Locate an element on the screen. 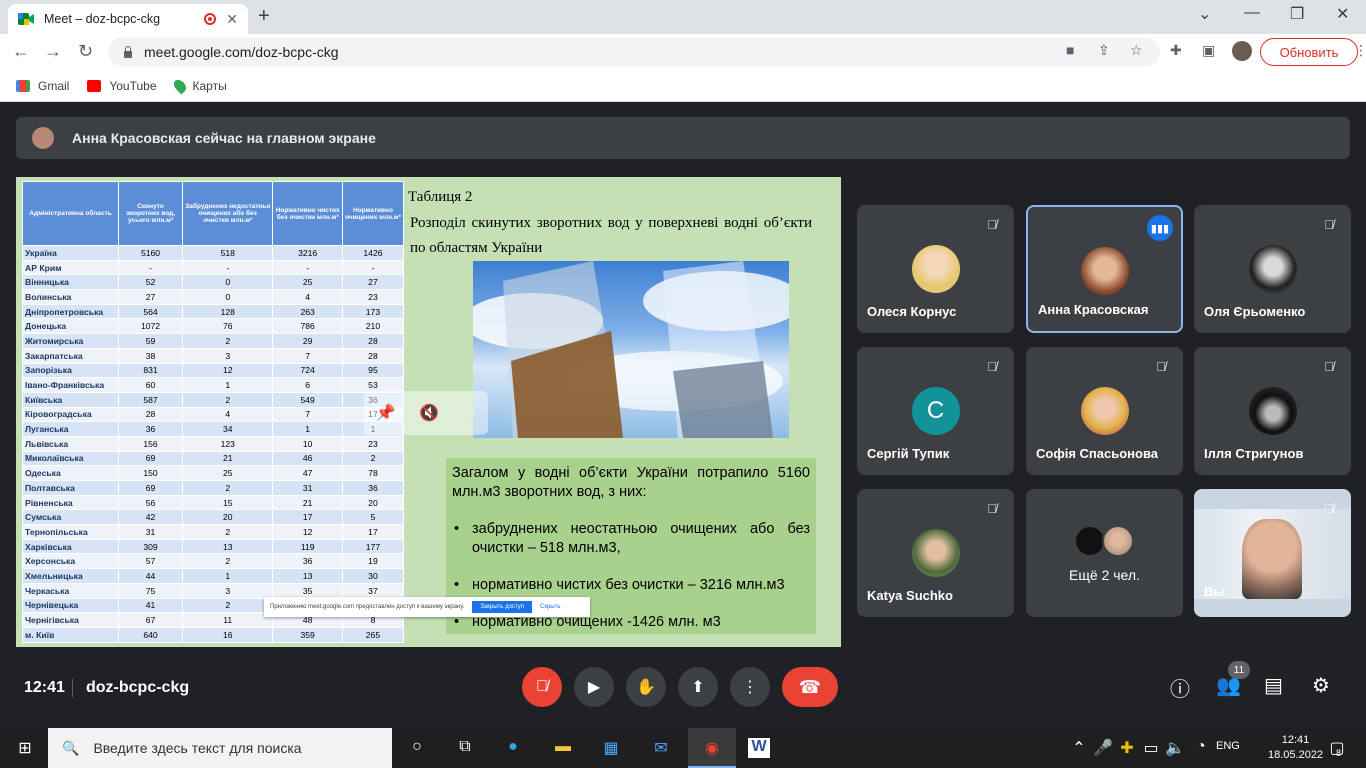 Image resolution: width=1366 pixels, height=768 pixels. remove-icon: ⊖ is located at coordinates (469, 413).